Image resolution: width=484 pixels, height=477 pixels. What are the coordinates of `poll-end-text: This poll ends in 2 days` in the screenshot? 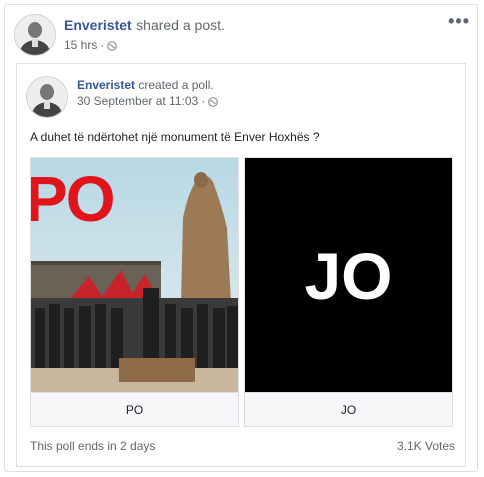 It's located at (93, 446).